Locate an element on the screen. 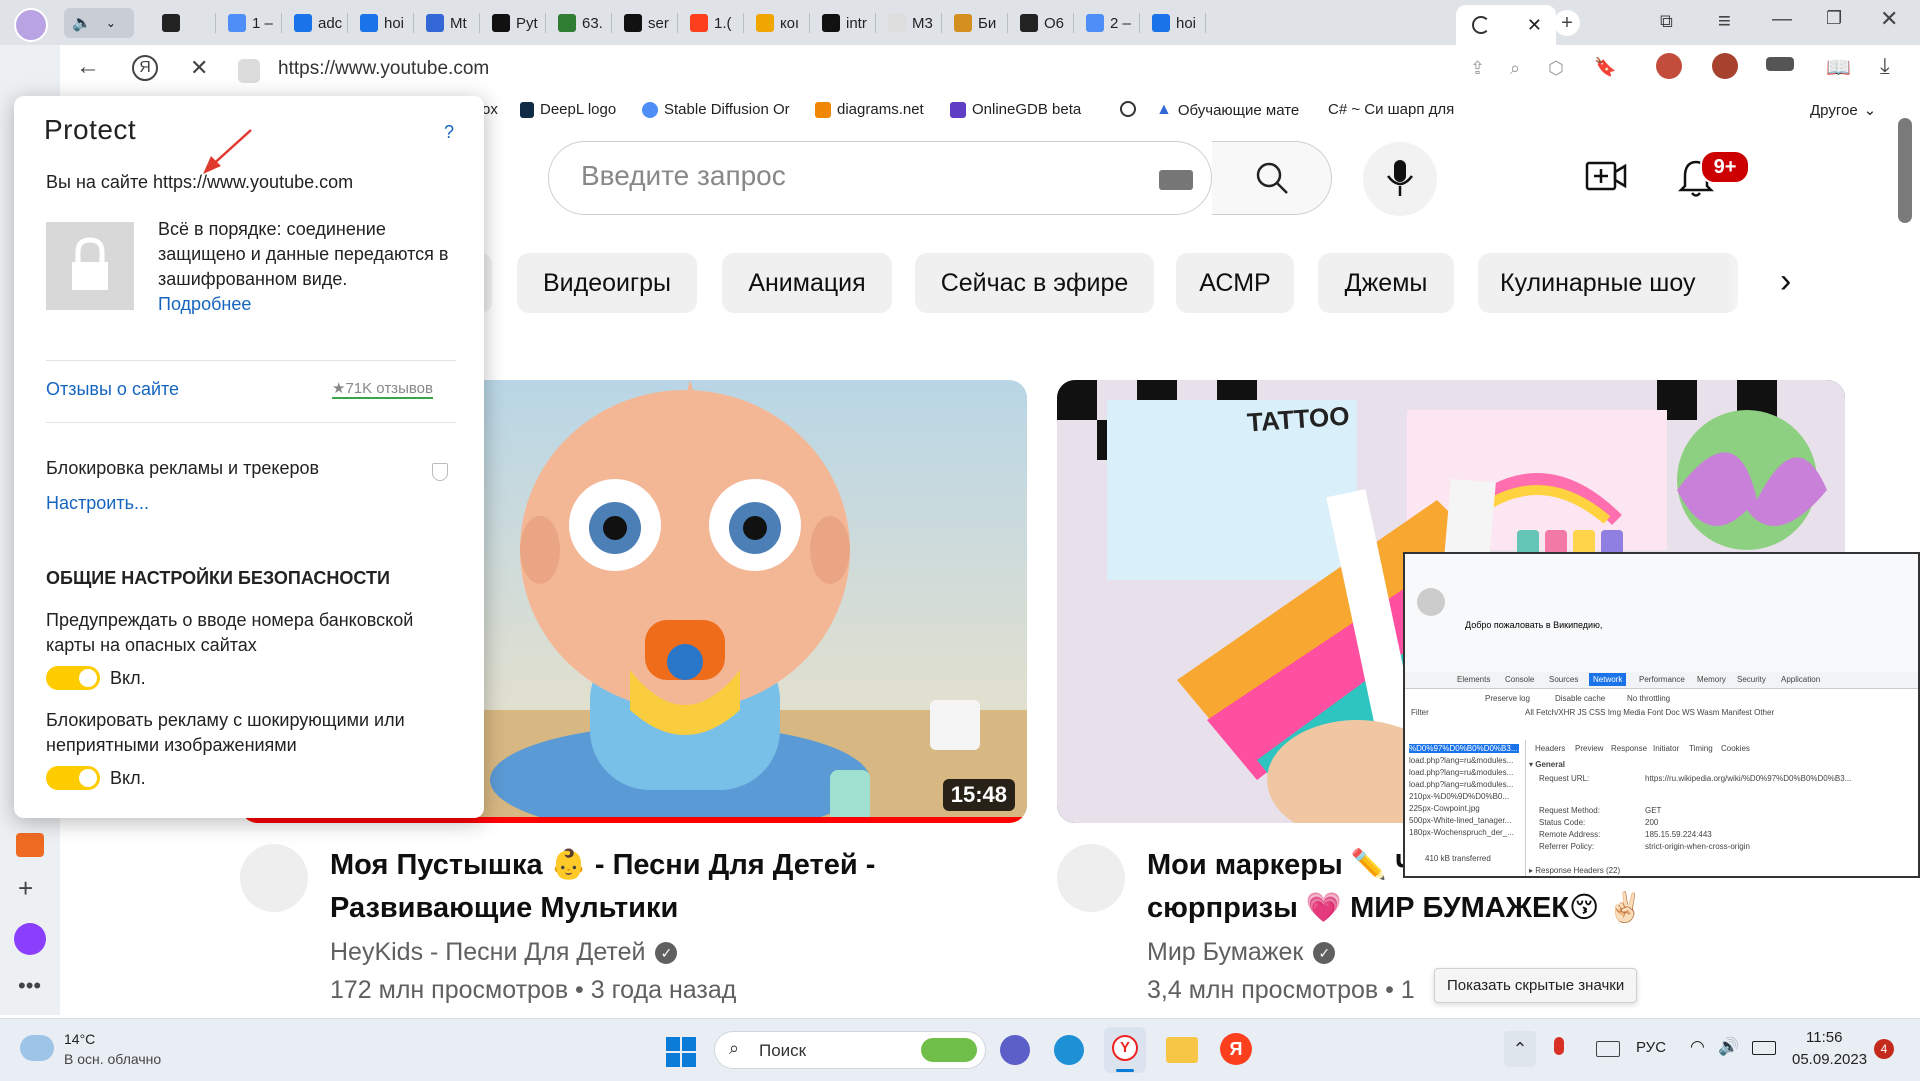 This screenshot has height=1081, width=1920. language-indicator: РУС is located at coordinates (1651, 1047).